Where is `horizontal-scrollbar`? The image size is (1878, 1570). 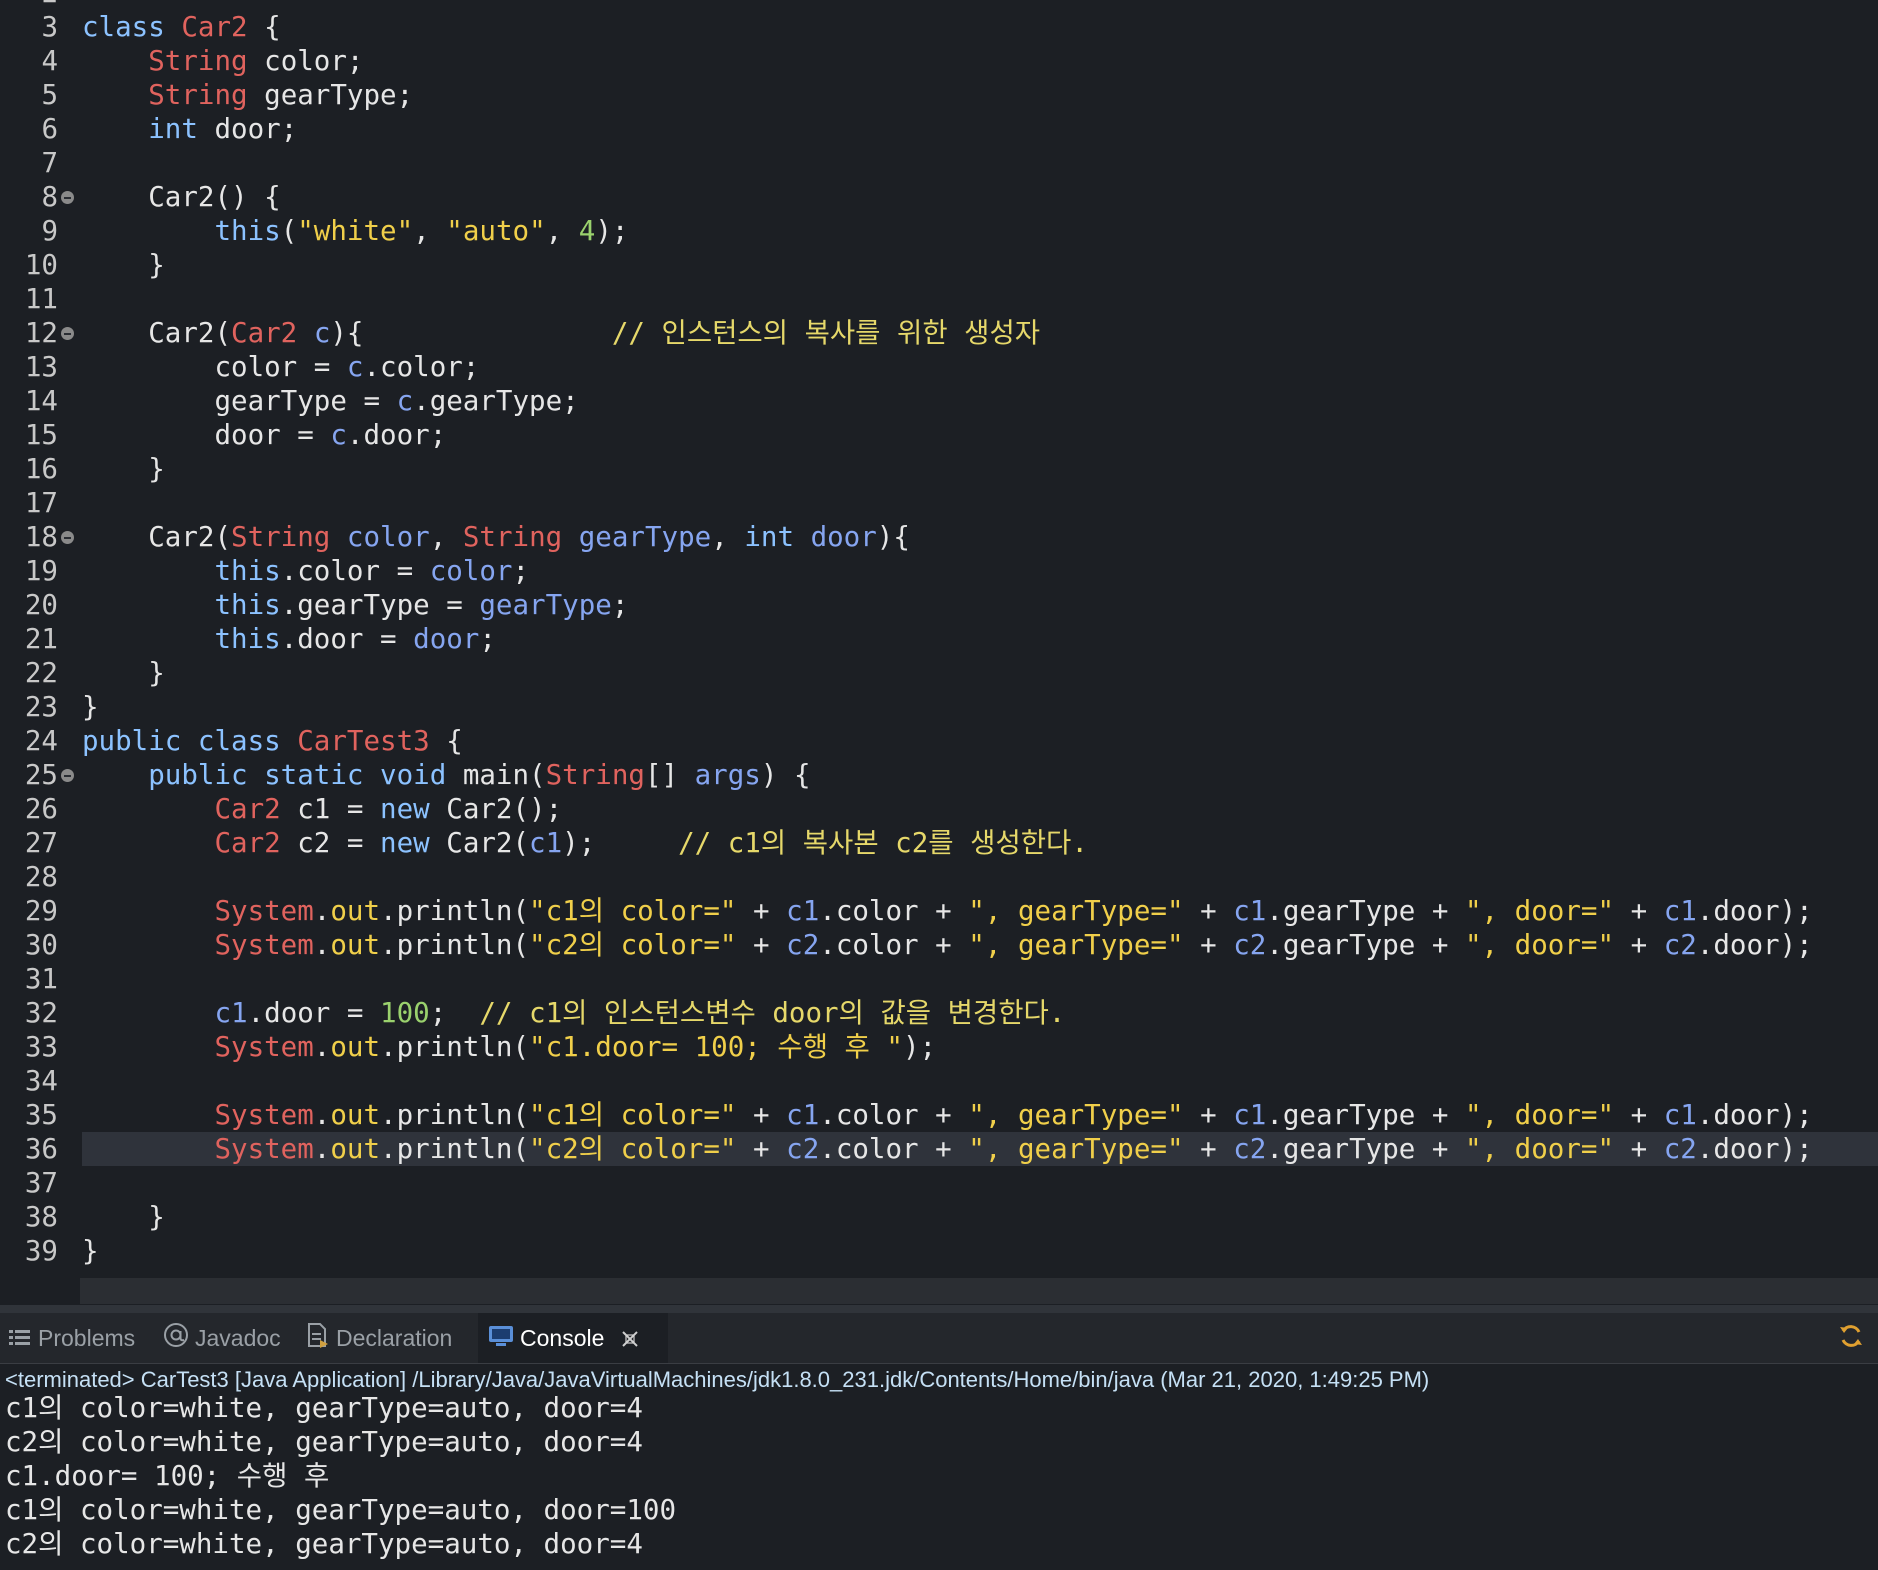 horizontal-scrollbar is located at coordinates (979, 1291).